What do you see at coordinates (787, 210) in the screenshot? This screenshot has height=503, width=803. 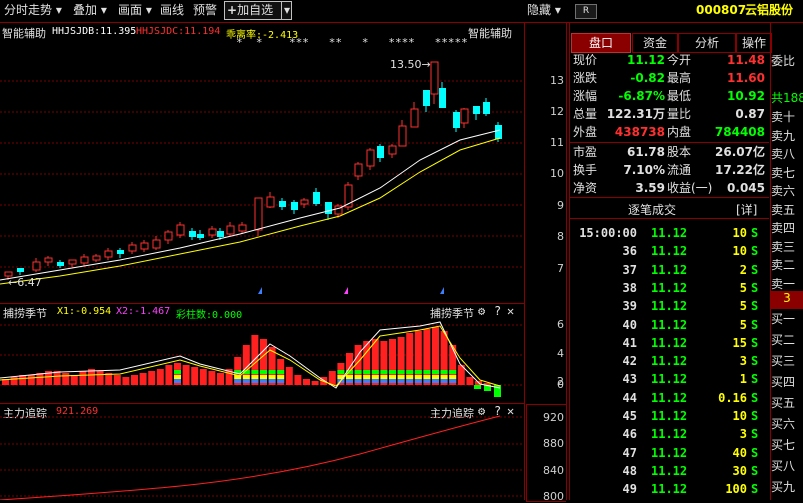 I see `orderbook-sell-level: 卖五` at bounding box center [787, 210].